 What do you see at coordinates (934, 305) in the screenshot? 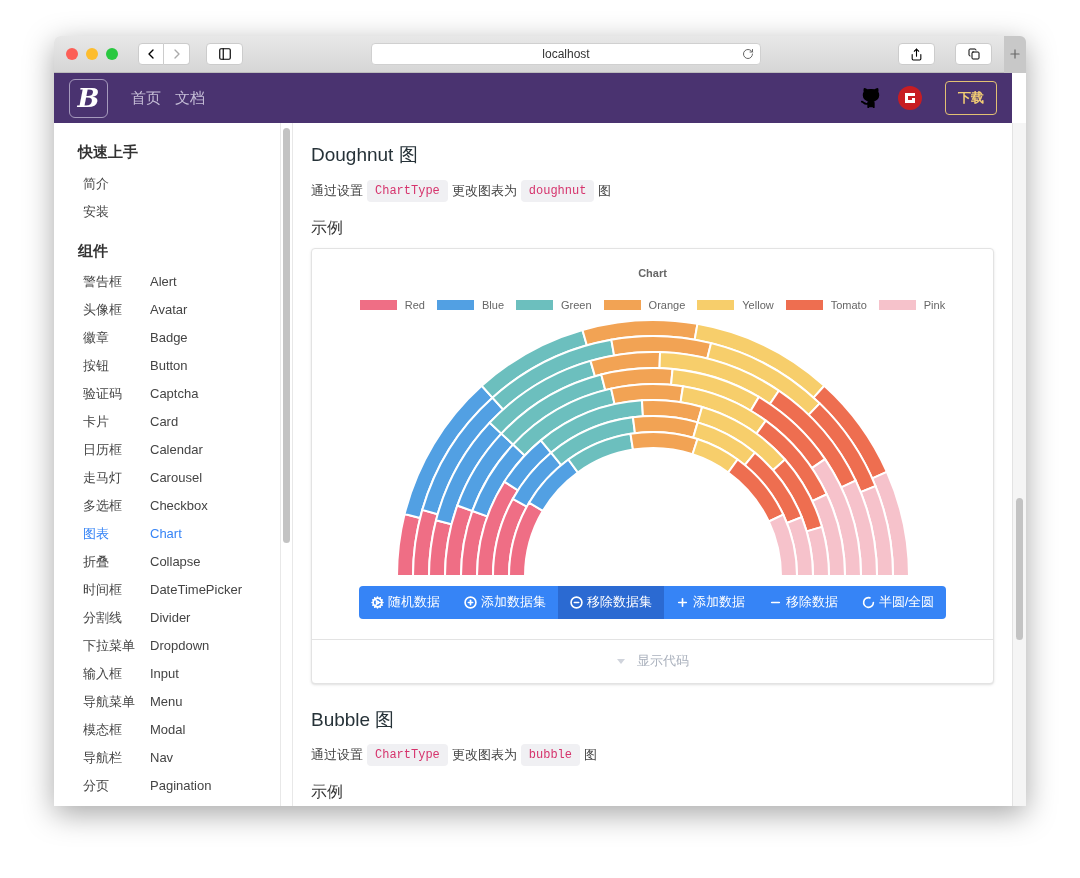
I see `legend-label: Pink` at bounding box center [934, 305].